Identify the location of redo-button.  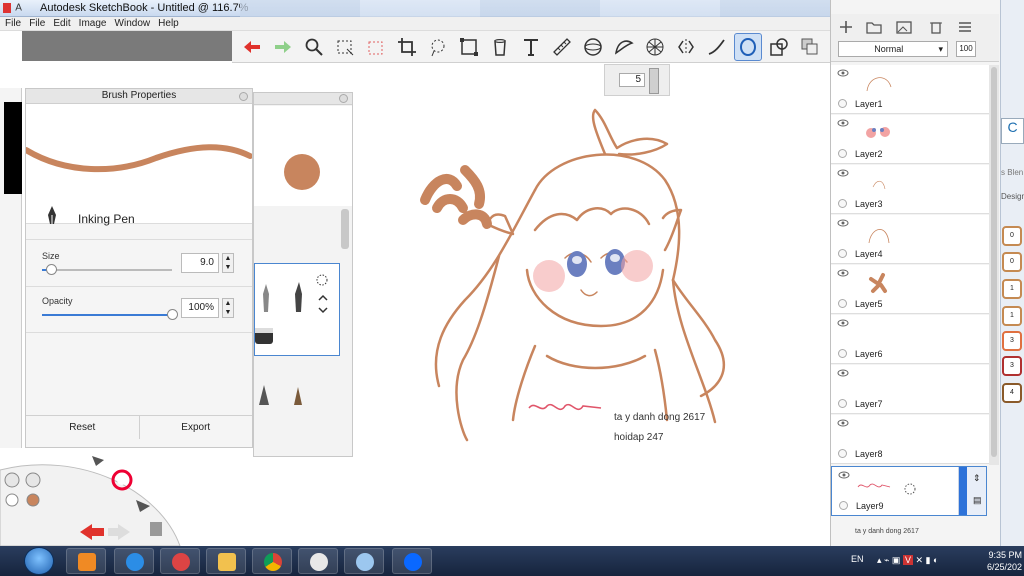
(283, 47).